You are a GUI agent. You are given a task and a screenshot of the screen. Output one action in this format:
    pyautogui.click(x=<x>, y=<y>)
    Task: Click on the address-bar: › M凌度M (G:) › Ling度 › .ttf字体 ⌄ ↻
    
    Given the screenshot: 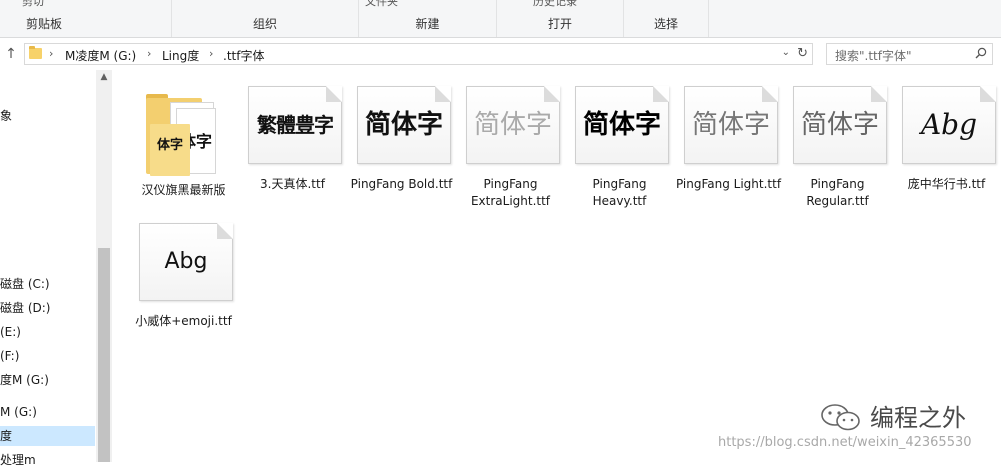 What is the action you would take?
    pyautogui.click(x=418, y=54)
    